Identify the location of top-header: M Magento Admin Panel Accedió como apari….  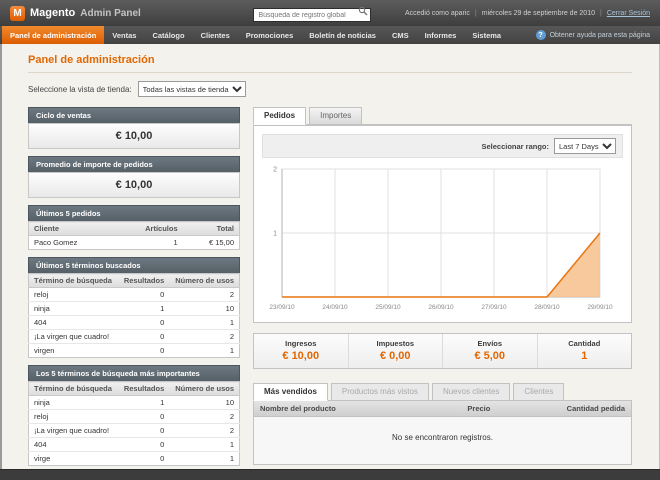
(330, 13).